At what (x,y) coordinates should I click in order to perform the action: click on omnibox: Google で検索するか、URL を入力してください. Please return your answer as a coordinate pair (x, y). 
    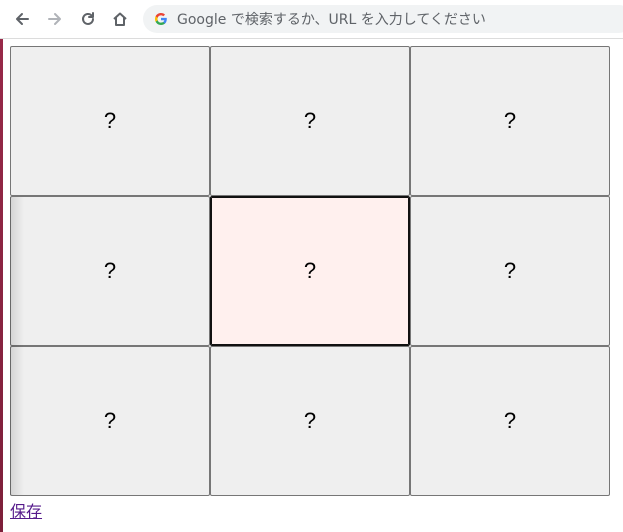
    Looking at the image, I should click on (383, 19).